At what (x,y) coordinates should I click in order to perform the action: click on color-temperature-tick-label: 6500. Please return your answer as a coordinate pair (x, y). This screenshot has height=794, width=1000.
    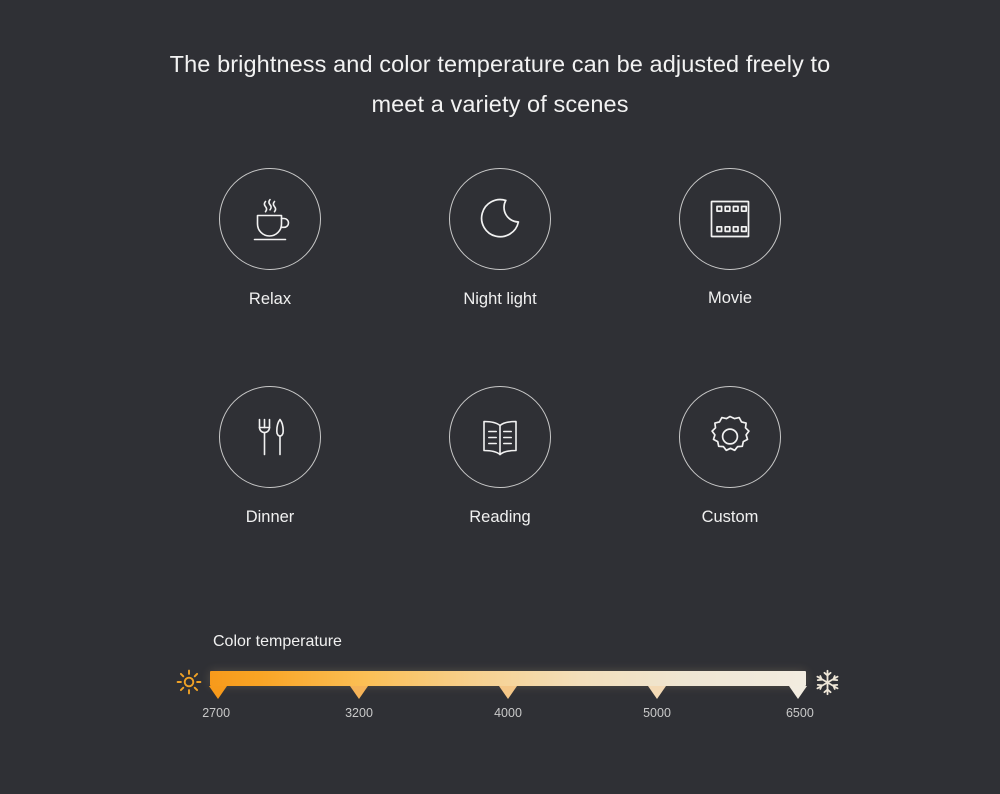
    Looking at the image, I should click on (799, 713).